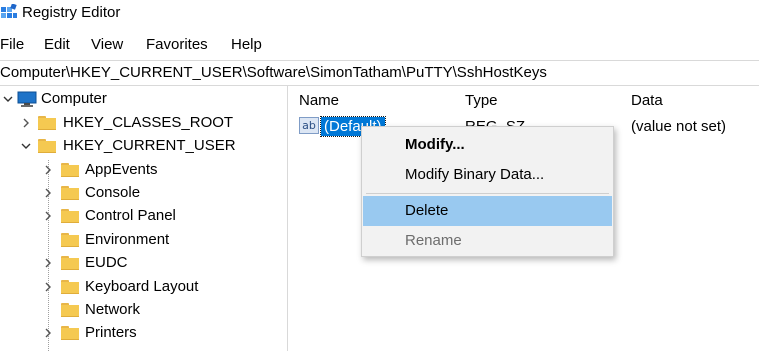 The height and width of the screenshot is (351, 759). What do you see at coordinates (379, 15) in the screenshot?
I see `title-bar: Registry Editor` at bounding box center [379, 15].